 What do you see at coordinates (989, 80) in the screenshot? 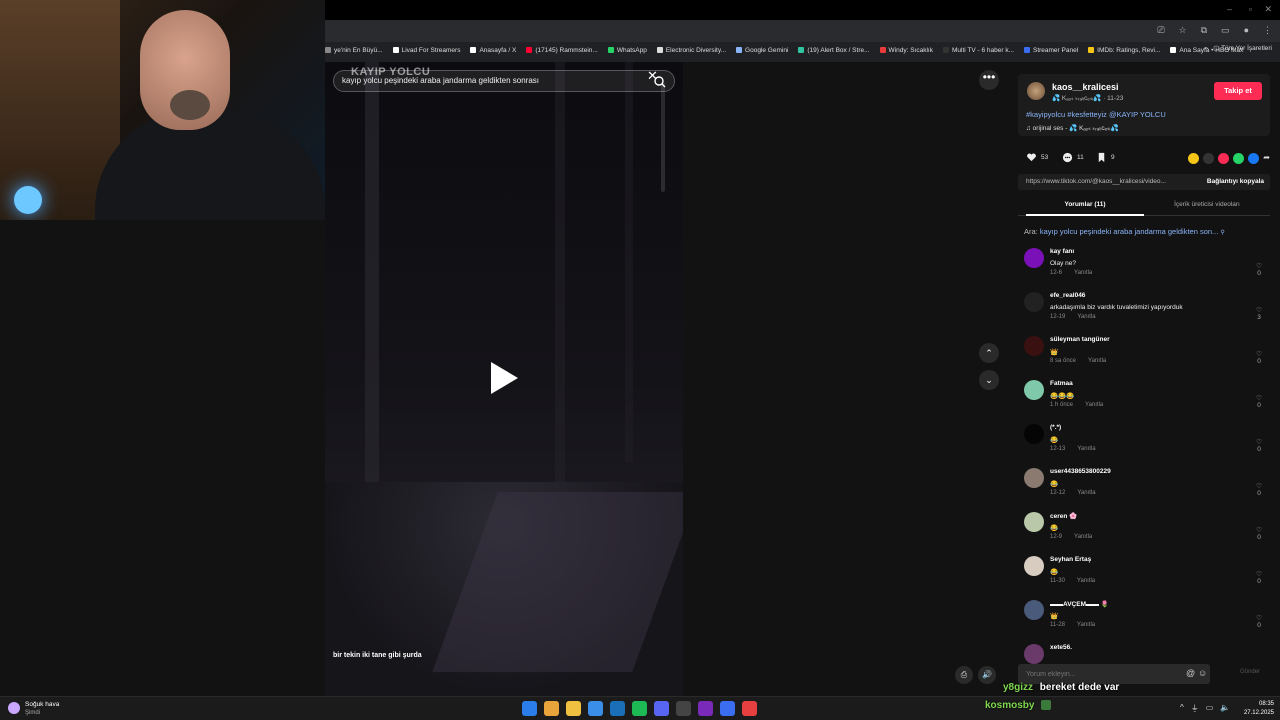
I see `more-options-button: •••` at bounding box center [989, 80].